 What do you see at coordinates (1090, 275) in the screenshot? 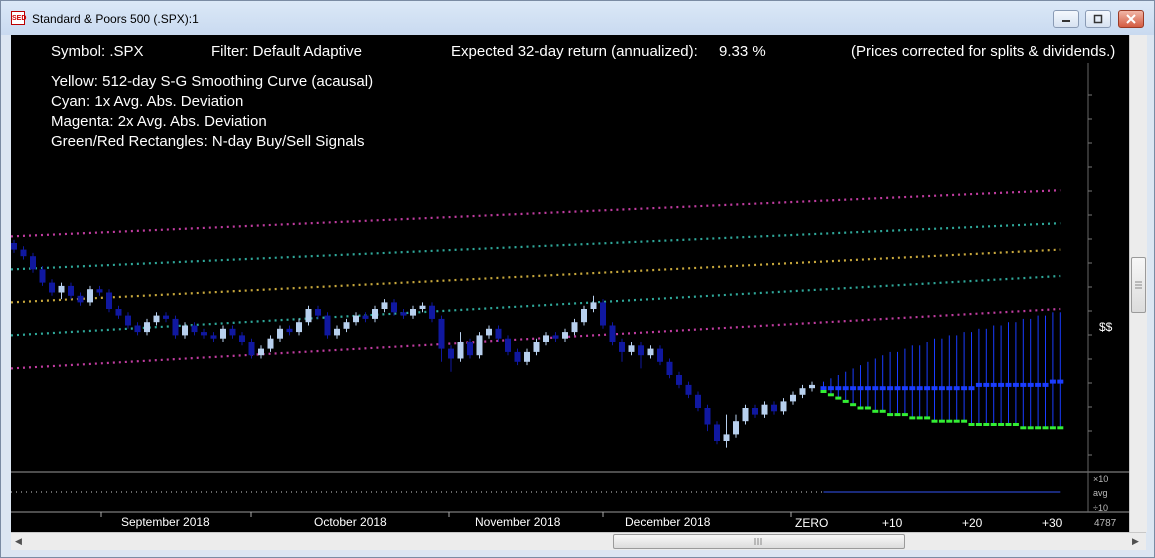
I see `price-axis-ticks` at bounding box center [1090, 275].